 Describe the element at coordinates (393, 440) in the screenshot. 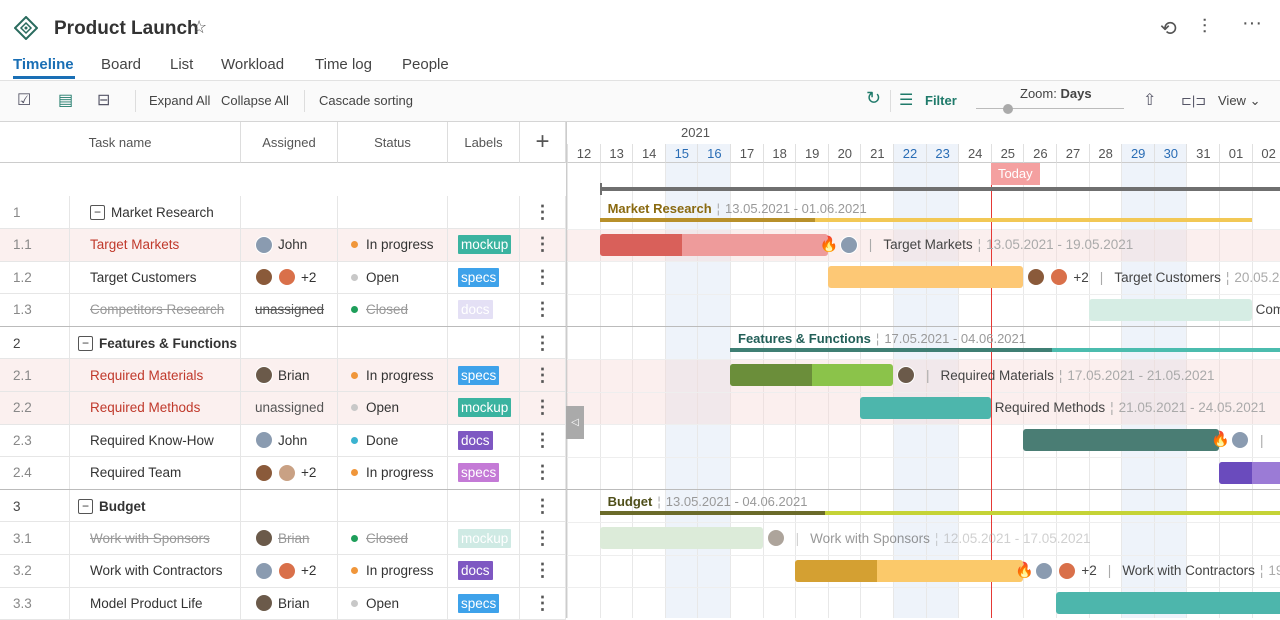

I see `status-cell: Done` at that location.